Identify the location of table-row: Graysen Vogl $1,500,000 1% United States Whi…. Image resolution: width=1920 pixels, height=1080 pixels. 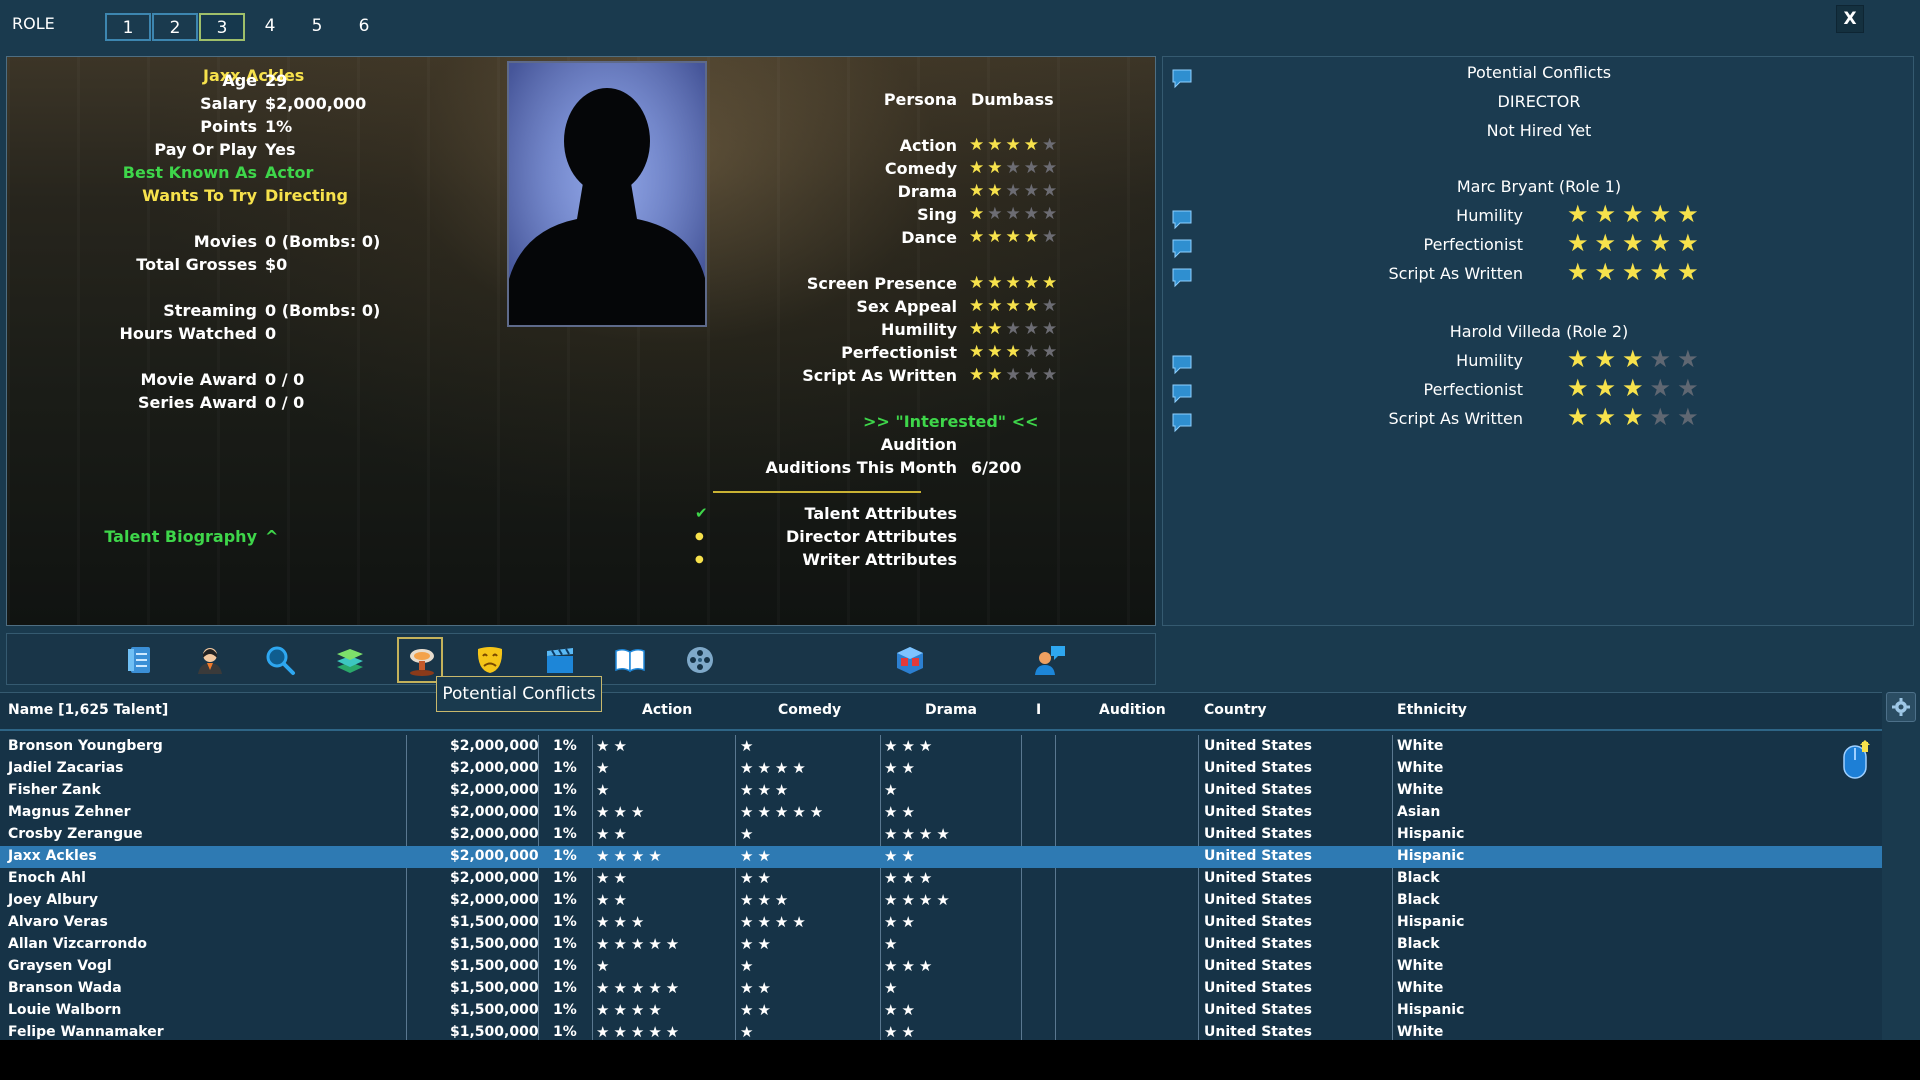
(941, 967).